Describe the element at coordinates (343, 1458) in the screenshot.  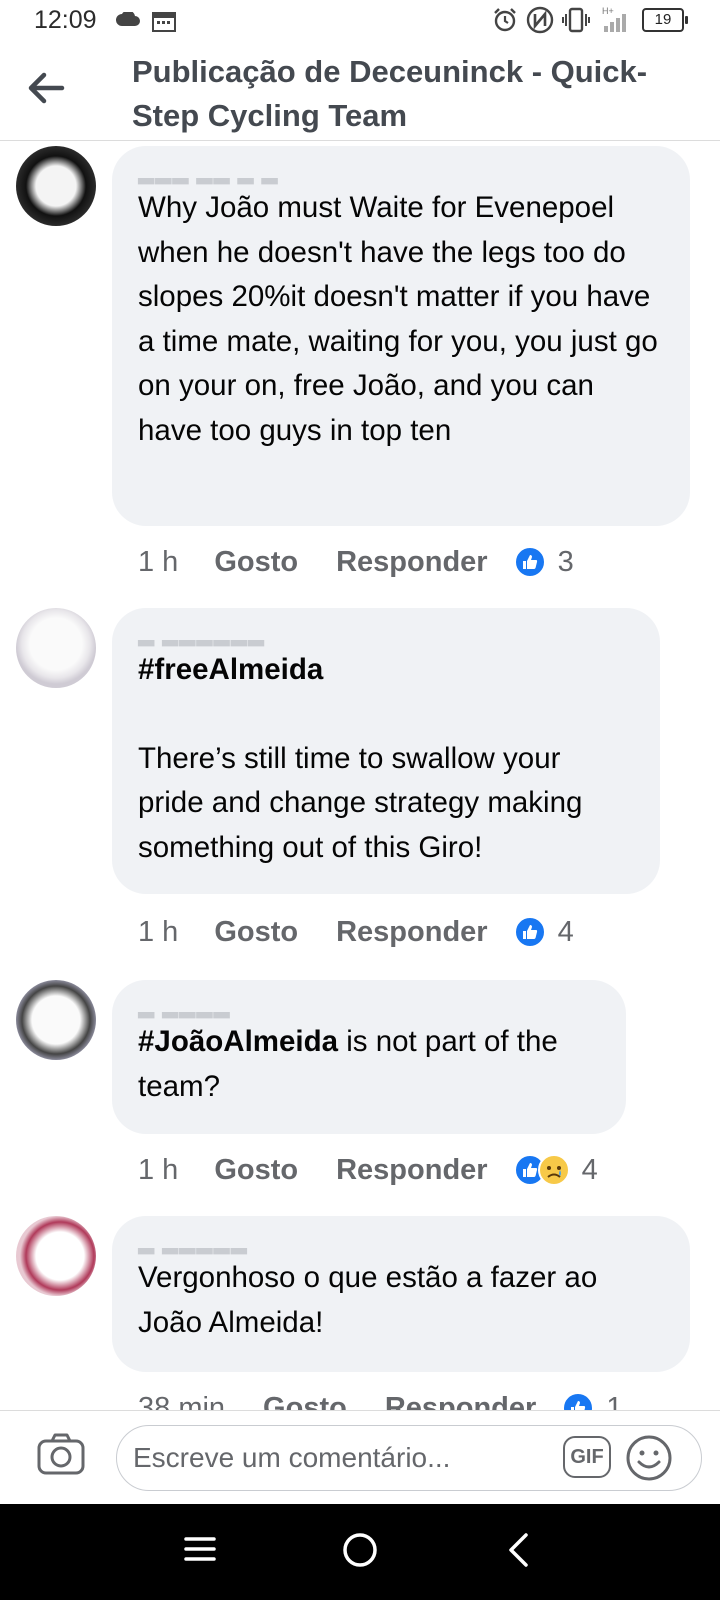
I see `comment-input` at that location.